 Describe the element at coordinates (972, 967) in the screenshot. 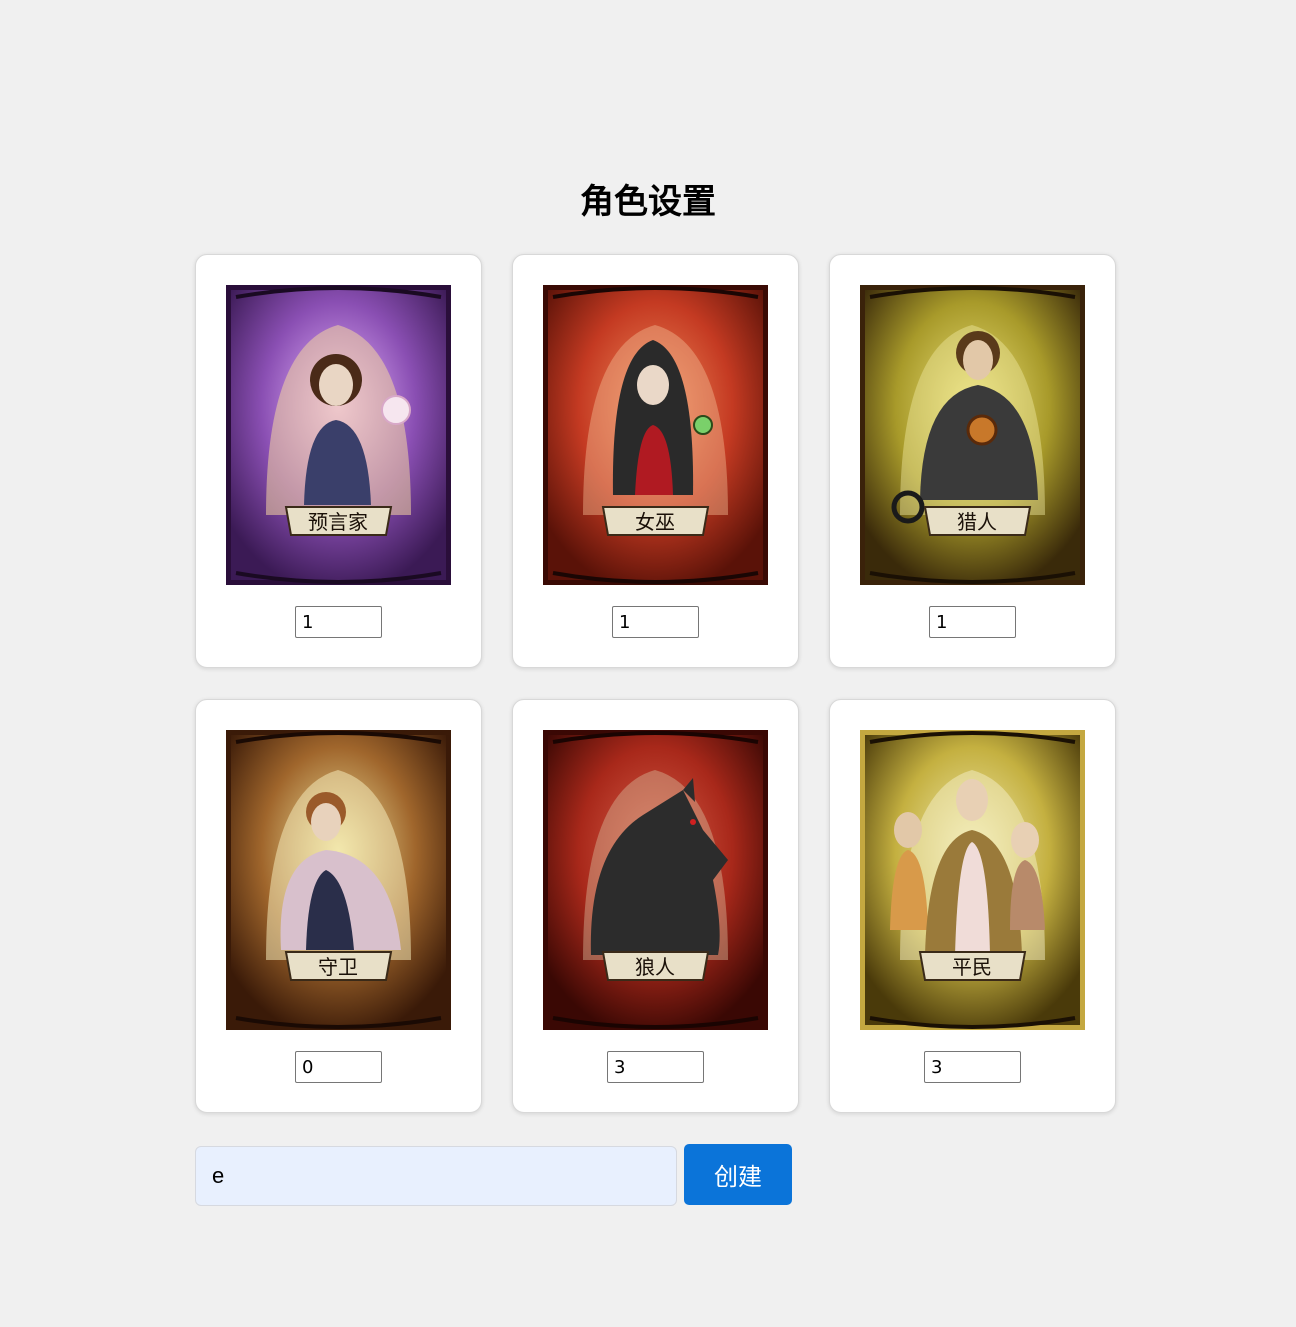

I see `villager-label: 平民` at that location.